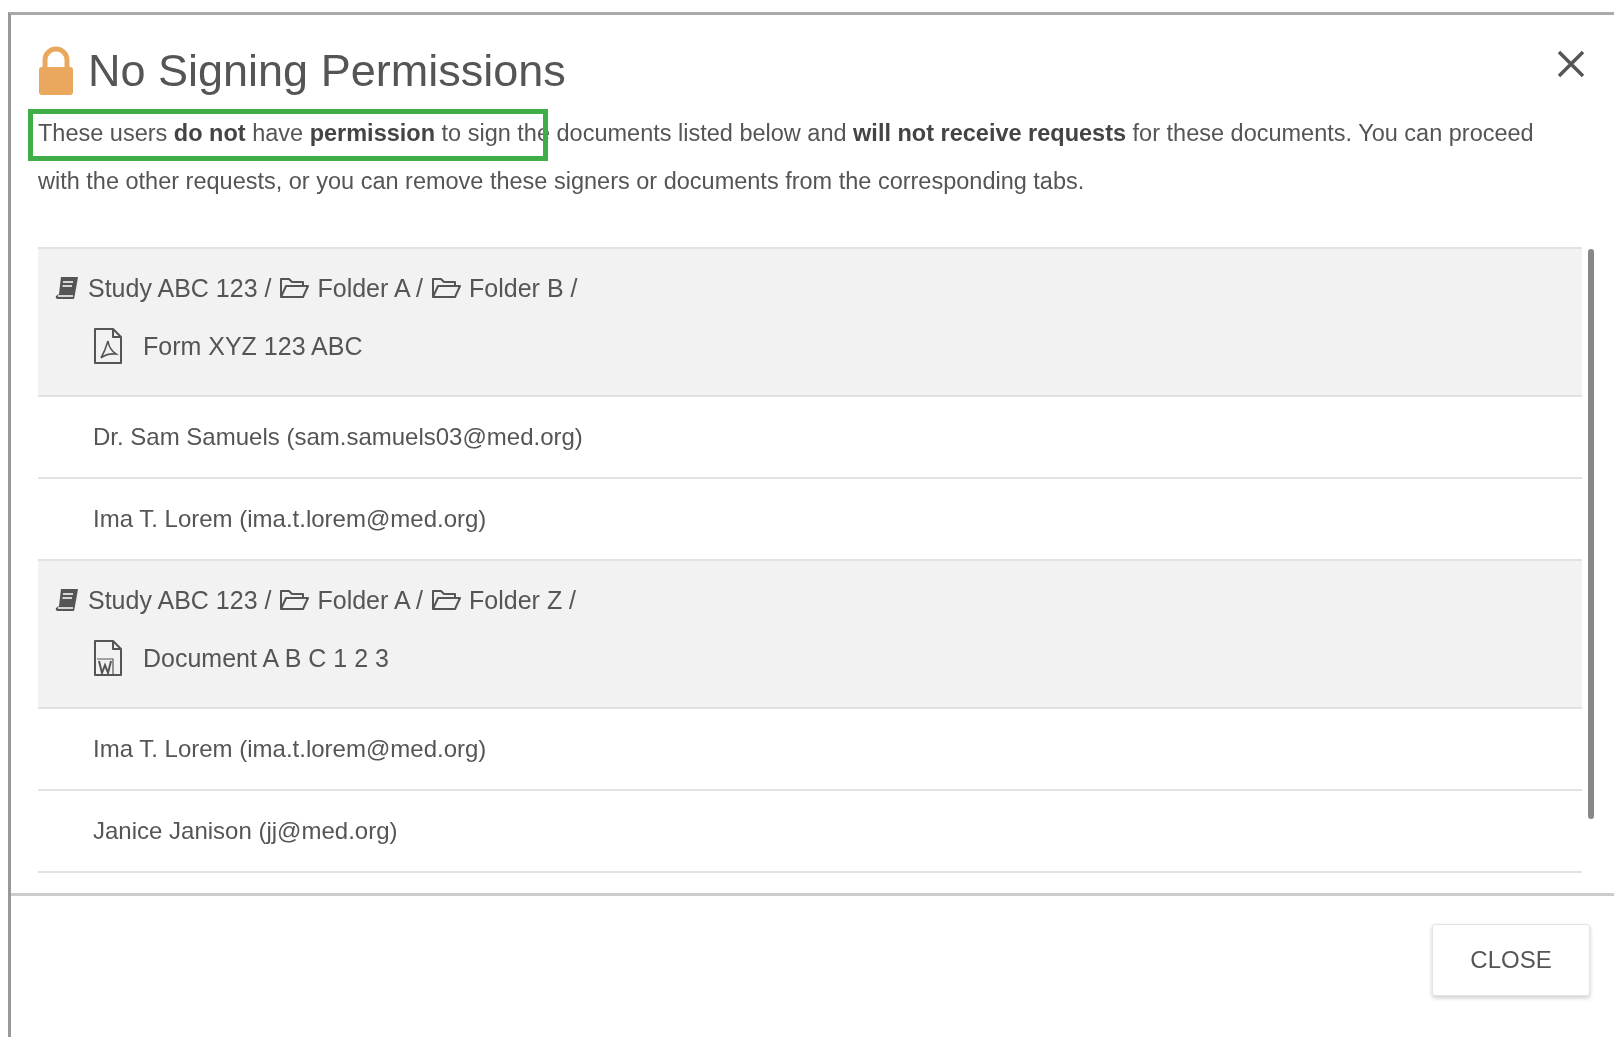 This screenshot has height=1037, width=1614. Describe the element at coordinates (1511, 960) in the screenshot. I see `close-button: CLOSE` at that location.